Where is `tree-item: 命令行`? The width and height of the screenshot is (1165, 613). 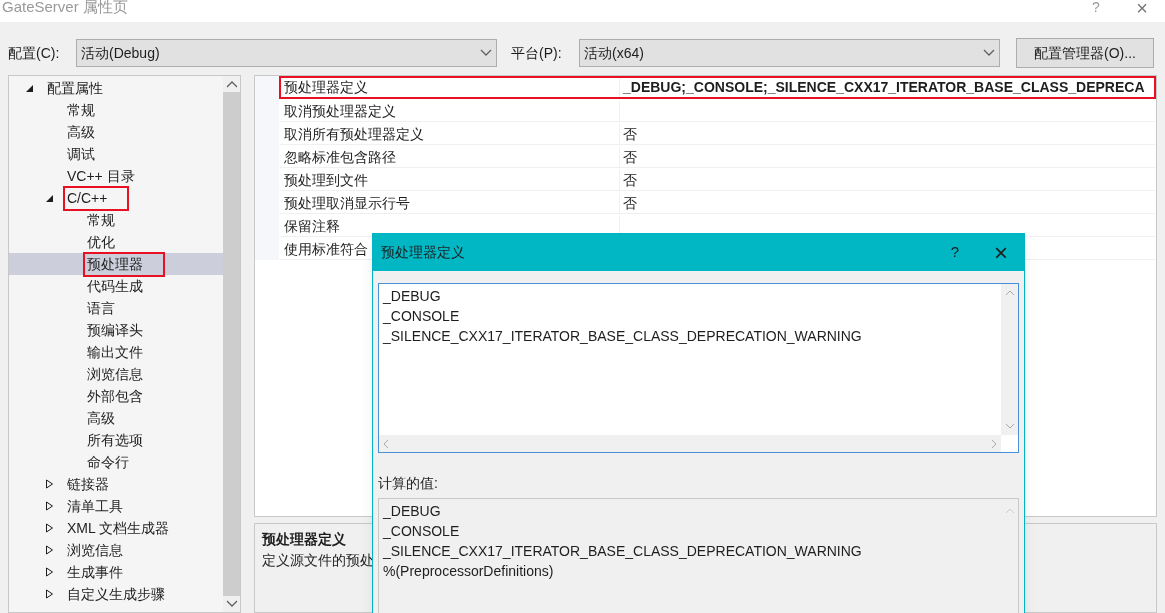
tree-item: 命令行 is located at coordinates (116, 462).